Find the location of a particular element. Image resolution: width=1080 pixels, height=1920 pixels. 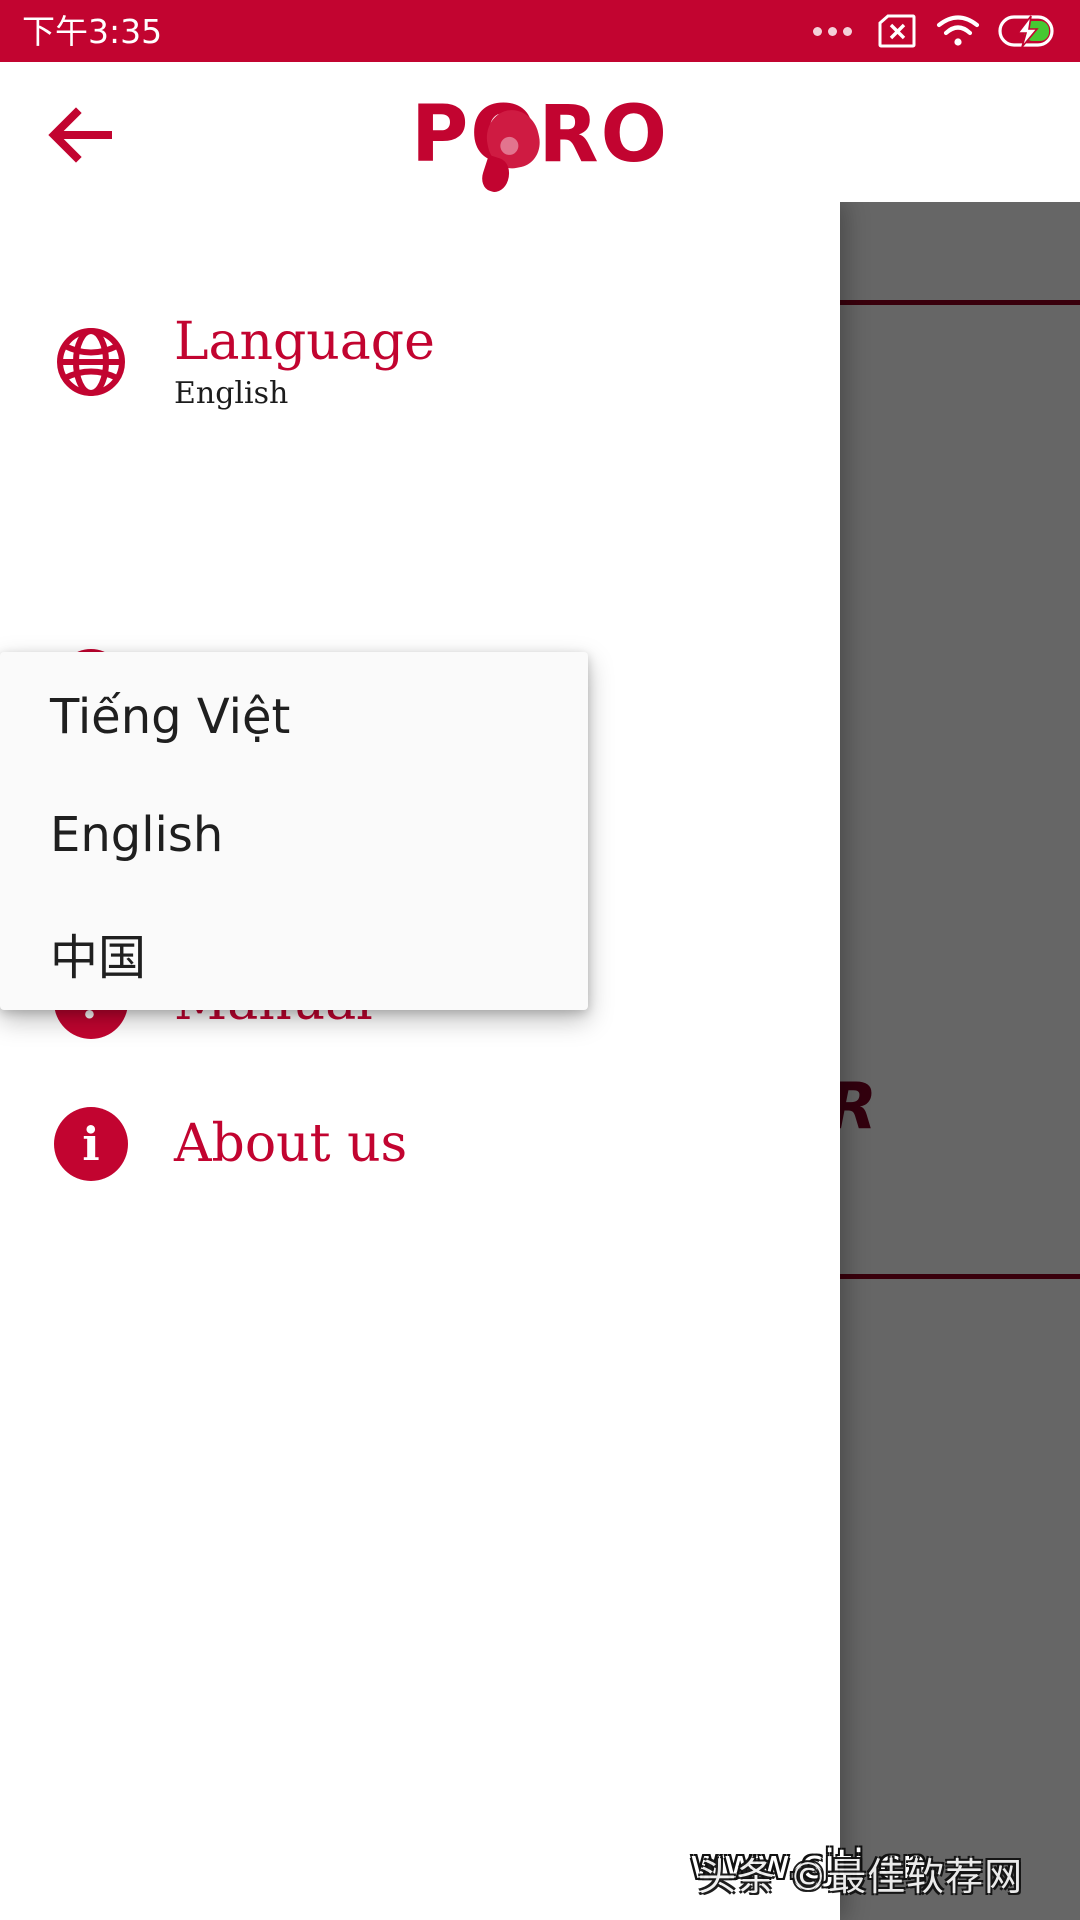

app-logo-wrap: PORO is located at coordinates (540, 146).